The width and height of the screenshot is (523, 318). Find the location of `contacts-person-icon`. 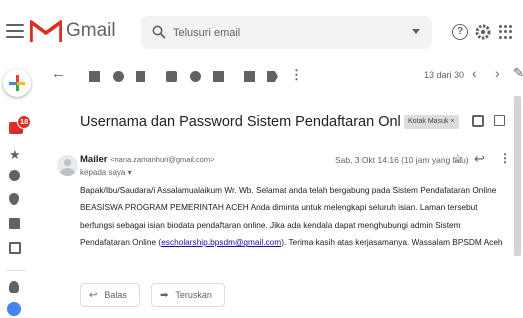

contacts-person-icon is located at coordinates (14, 287).